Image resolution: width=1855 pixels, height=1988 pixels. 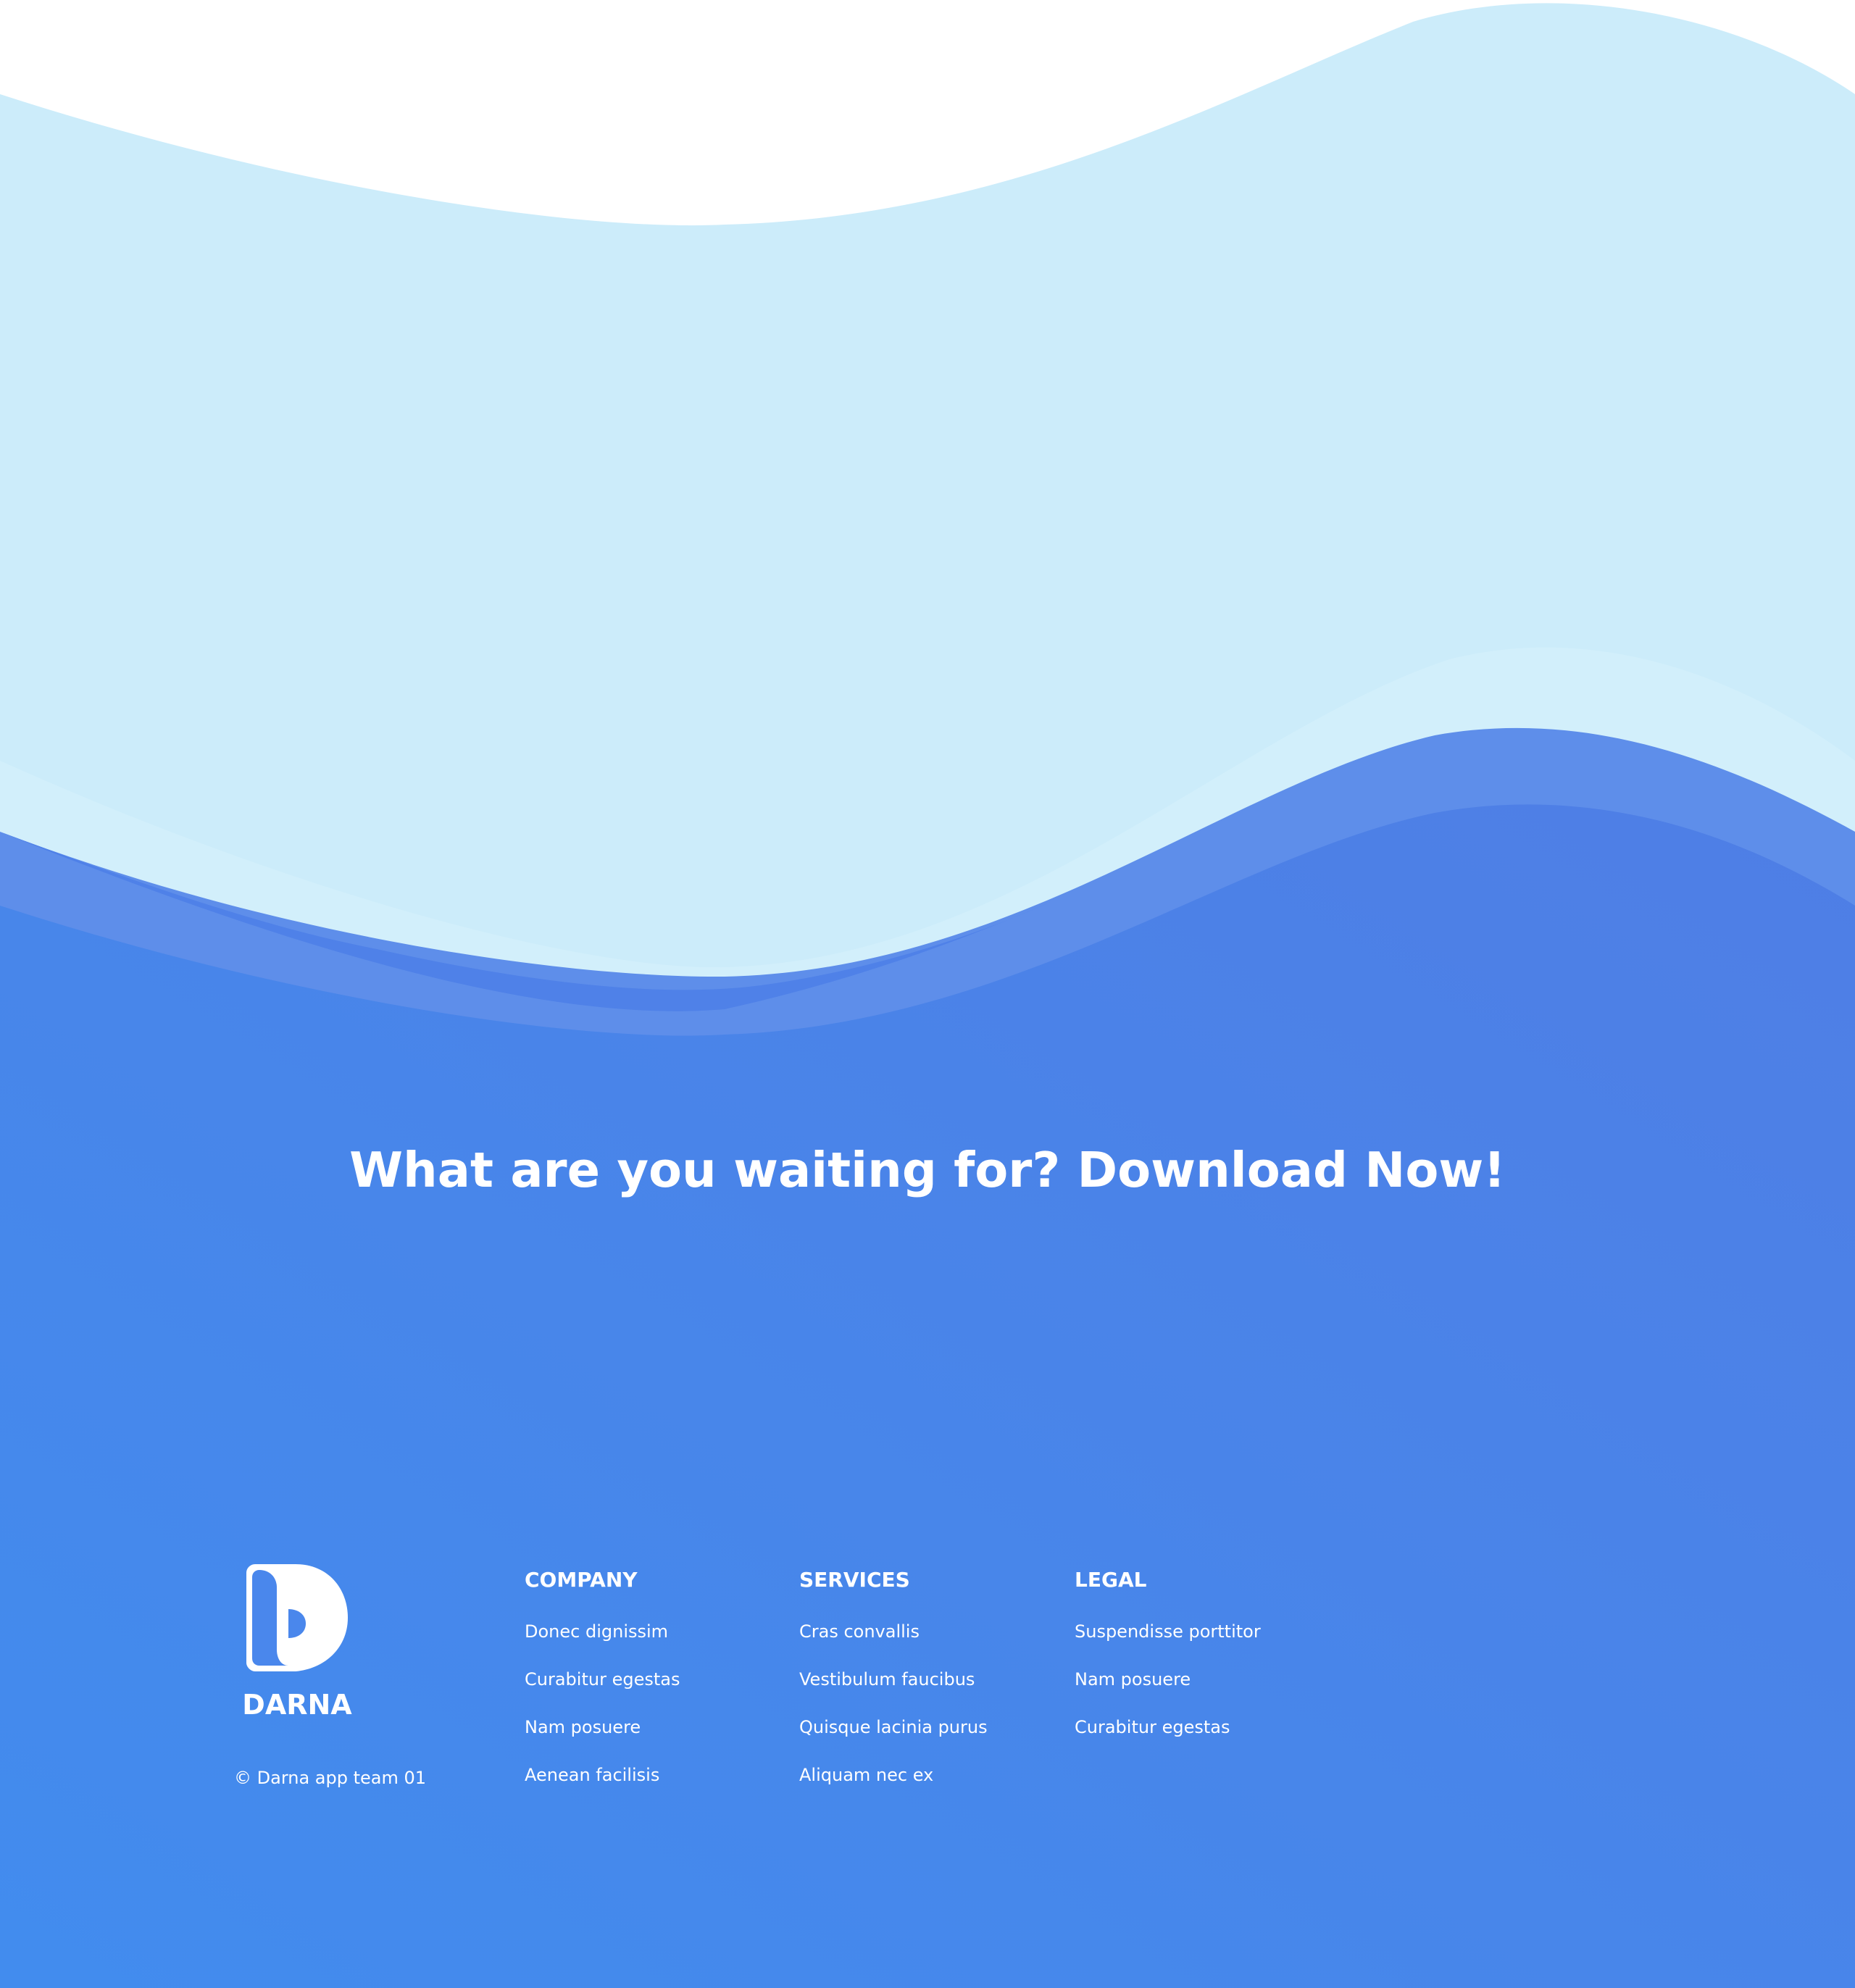 I want to click on footer-link: Aenean facilisis, so click(x=603, y=1775).